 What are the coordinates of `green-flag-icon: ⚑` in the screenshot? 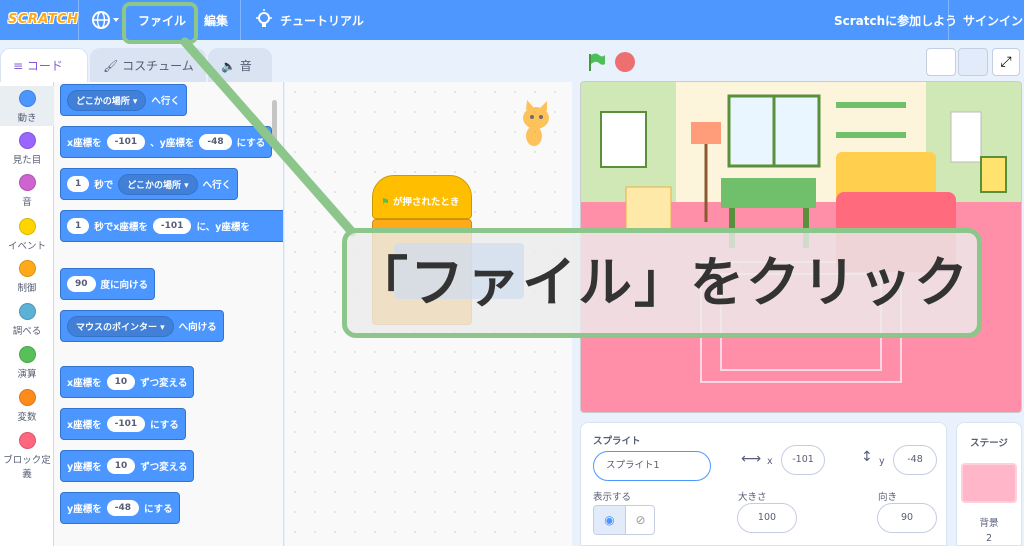 It's located at (385, 202).